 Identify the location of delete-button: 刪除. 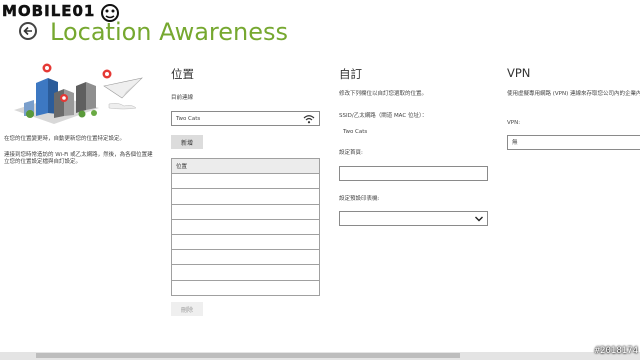
(187, 309).